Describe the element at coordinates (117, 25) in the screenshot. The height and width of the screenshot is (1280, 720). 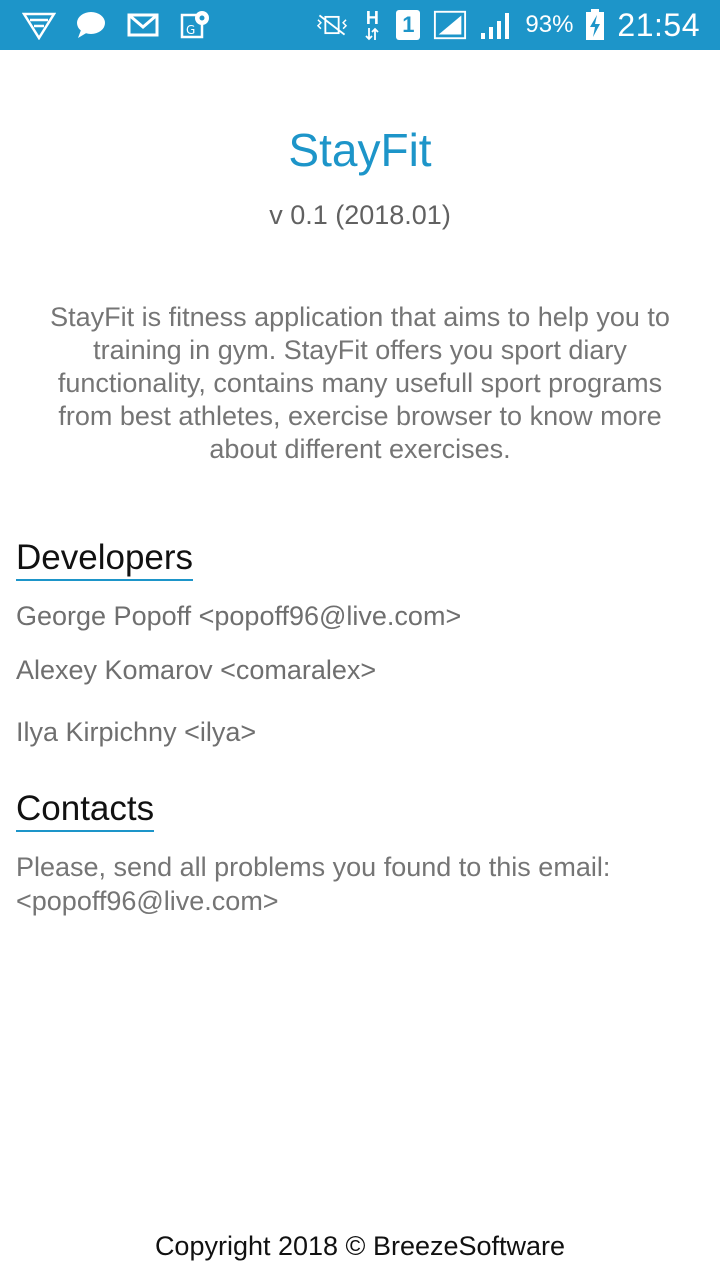
I see `notification-icons: G` at that location.